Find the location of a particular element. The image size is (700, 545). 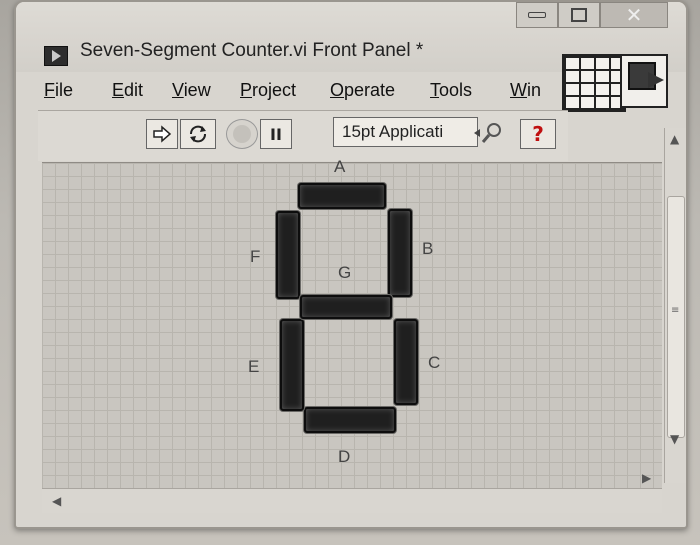

text-settings-dropdown: 15pt Applicati is located at coordinates (405, 132).